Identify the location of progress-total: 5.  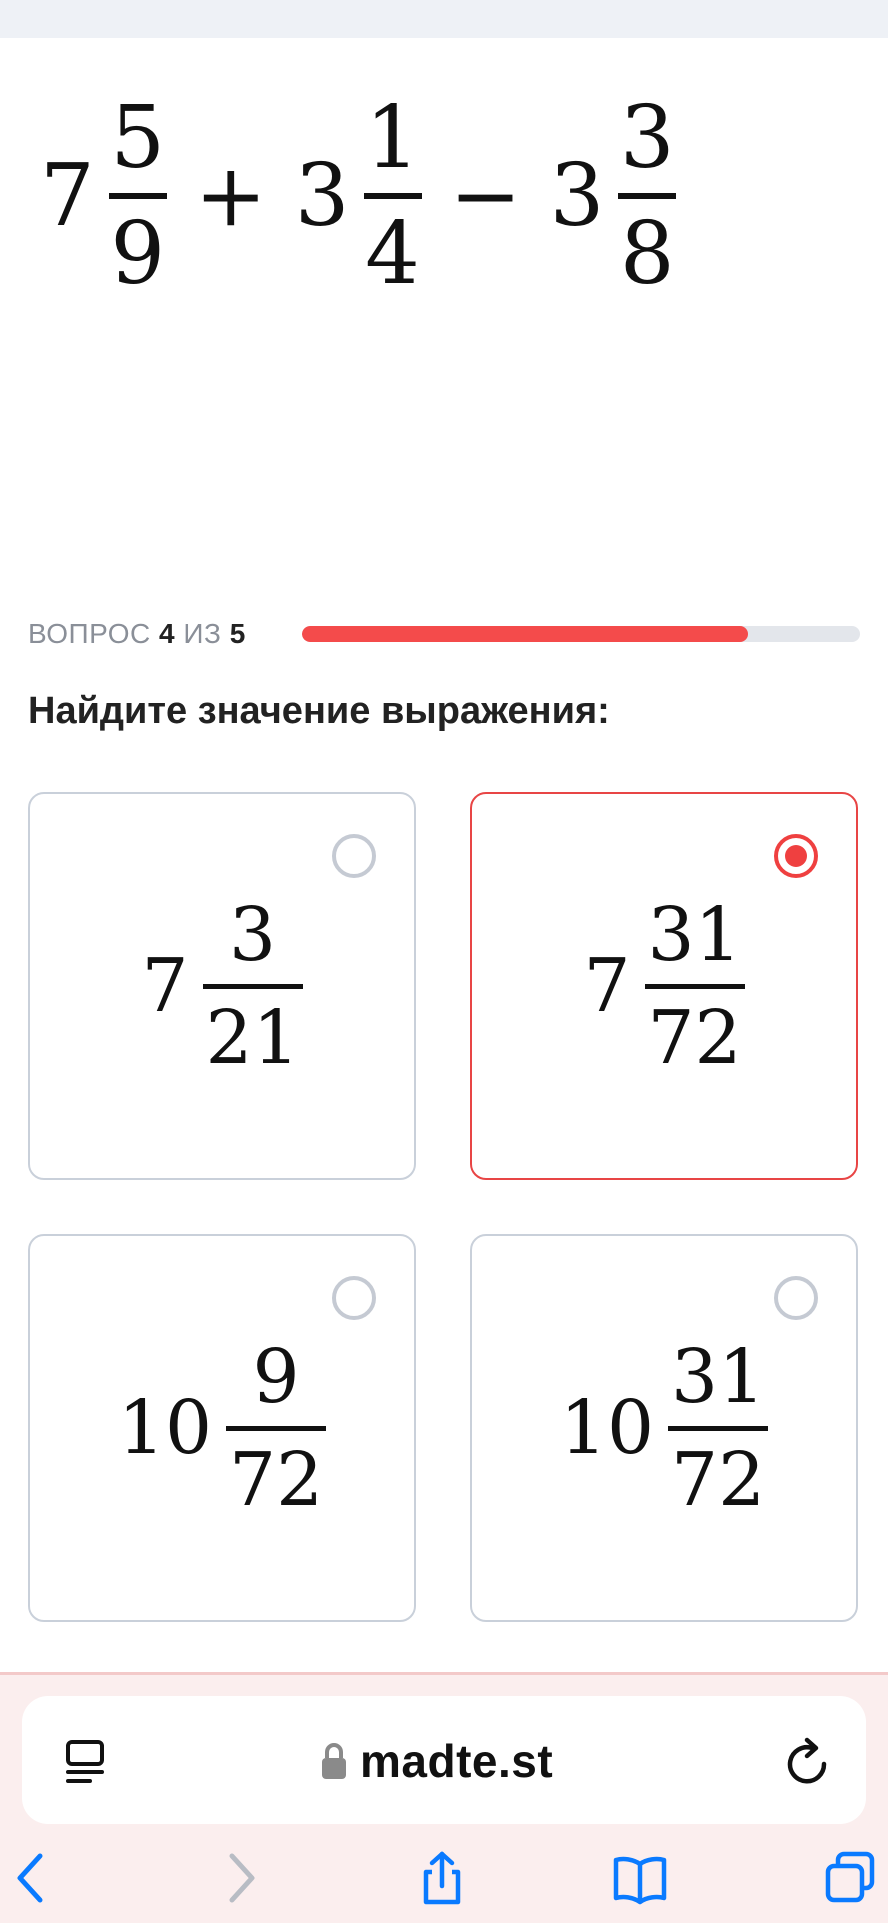
(237, 633).